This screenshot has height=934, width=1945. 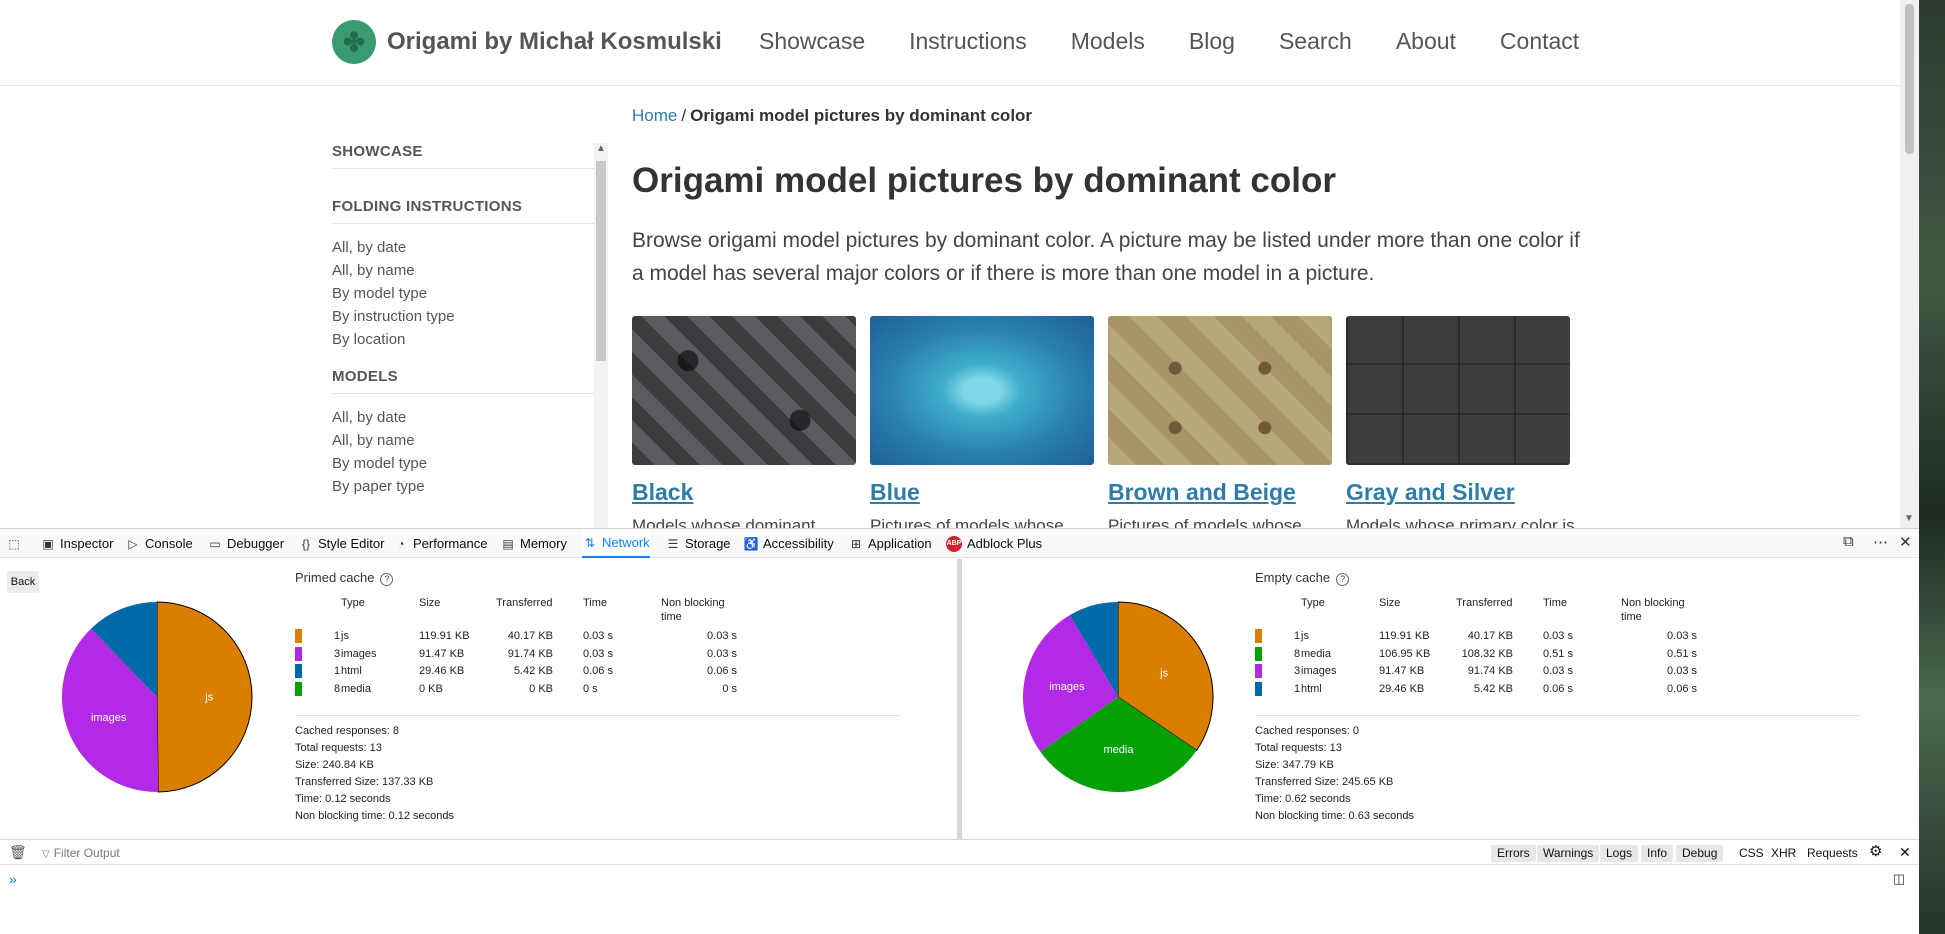 I want to click on row-transferred: 91.74 KB, so click(x=1490, y=671).